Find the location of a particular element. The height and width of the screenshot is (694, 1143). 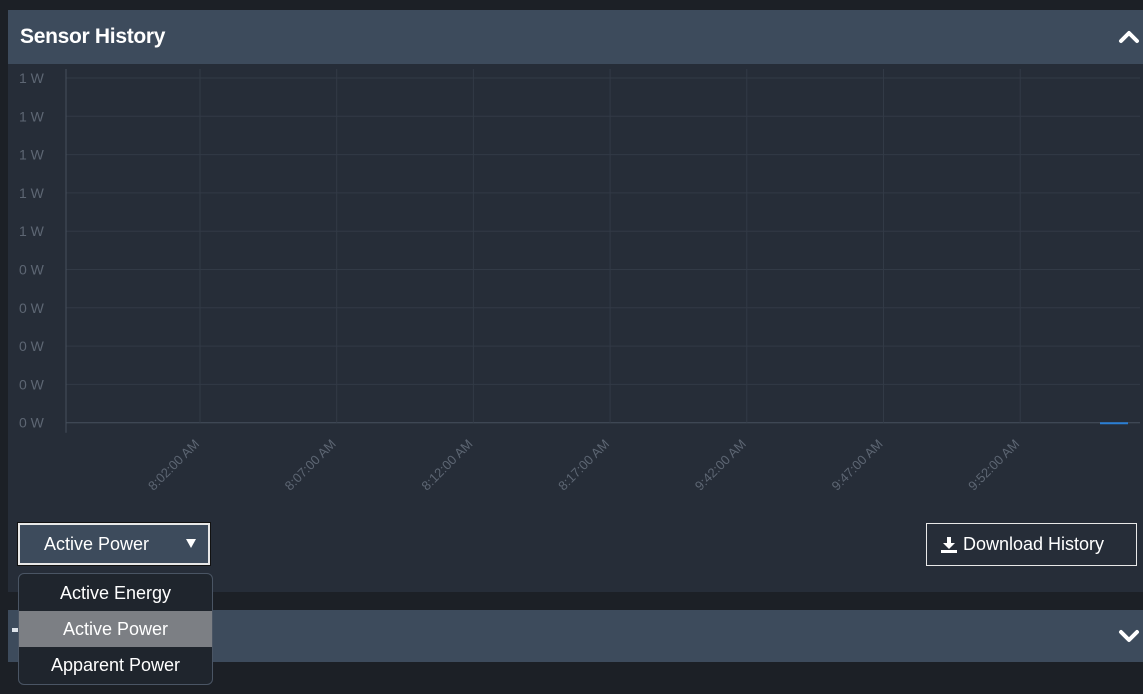

chevron-up-icon is located at coordinates (1129, 37).